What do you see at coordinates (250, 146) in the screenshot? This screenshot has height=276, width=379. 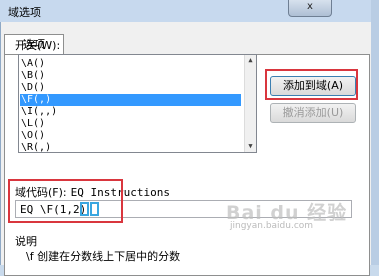 I see `scroll-down-icon: ▼` at bounding box center [250, 146].